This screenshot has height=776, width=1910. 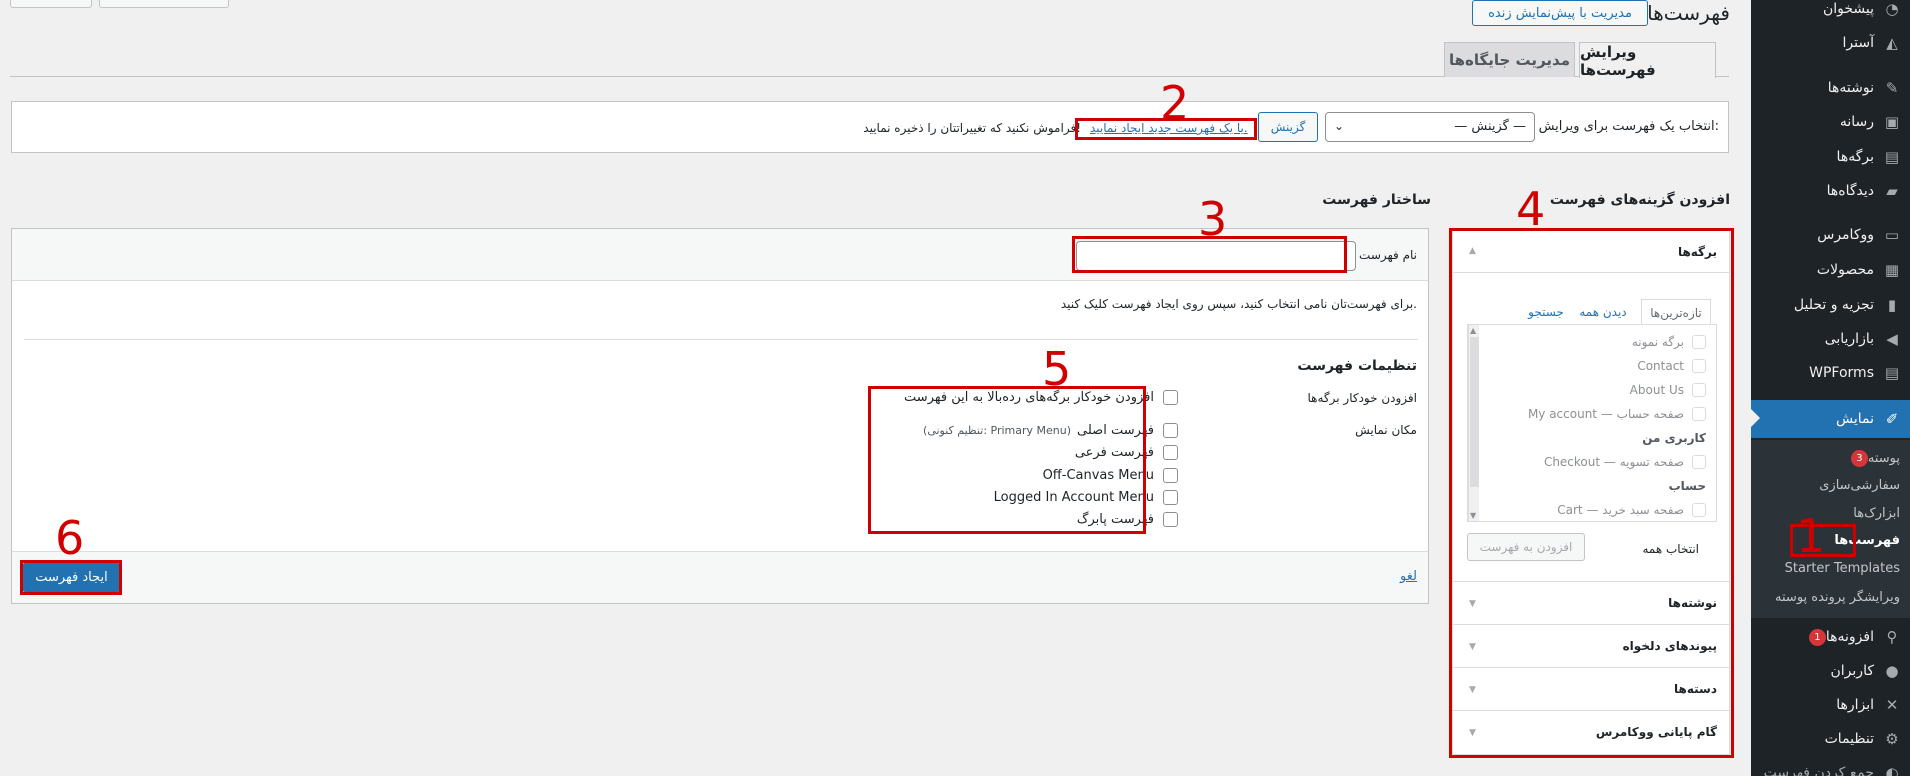 What do you see at coordinates (1647, 60) in the screenshot?
I see `tab-edit-menus: ویرایش فهرست‌ها` at bounding box center [1647, 60].